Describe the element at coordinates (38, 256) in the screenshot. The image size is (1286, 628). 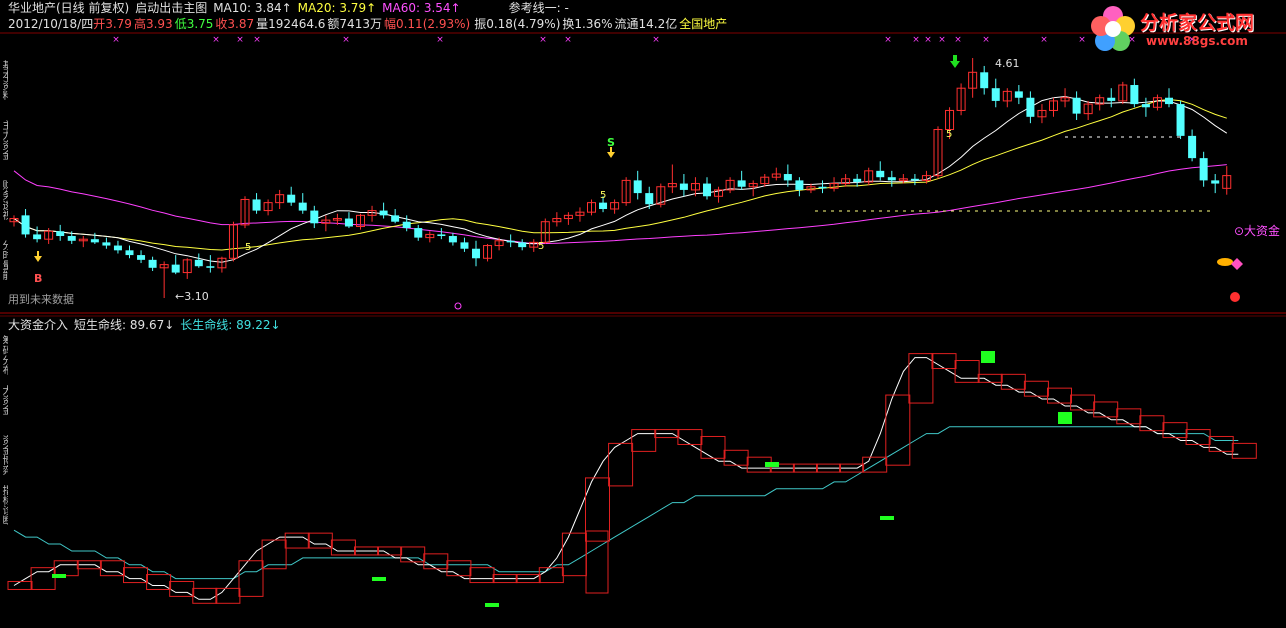
I see `buy-arrow-icon` at that location.